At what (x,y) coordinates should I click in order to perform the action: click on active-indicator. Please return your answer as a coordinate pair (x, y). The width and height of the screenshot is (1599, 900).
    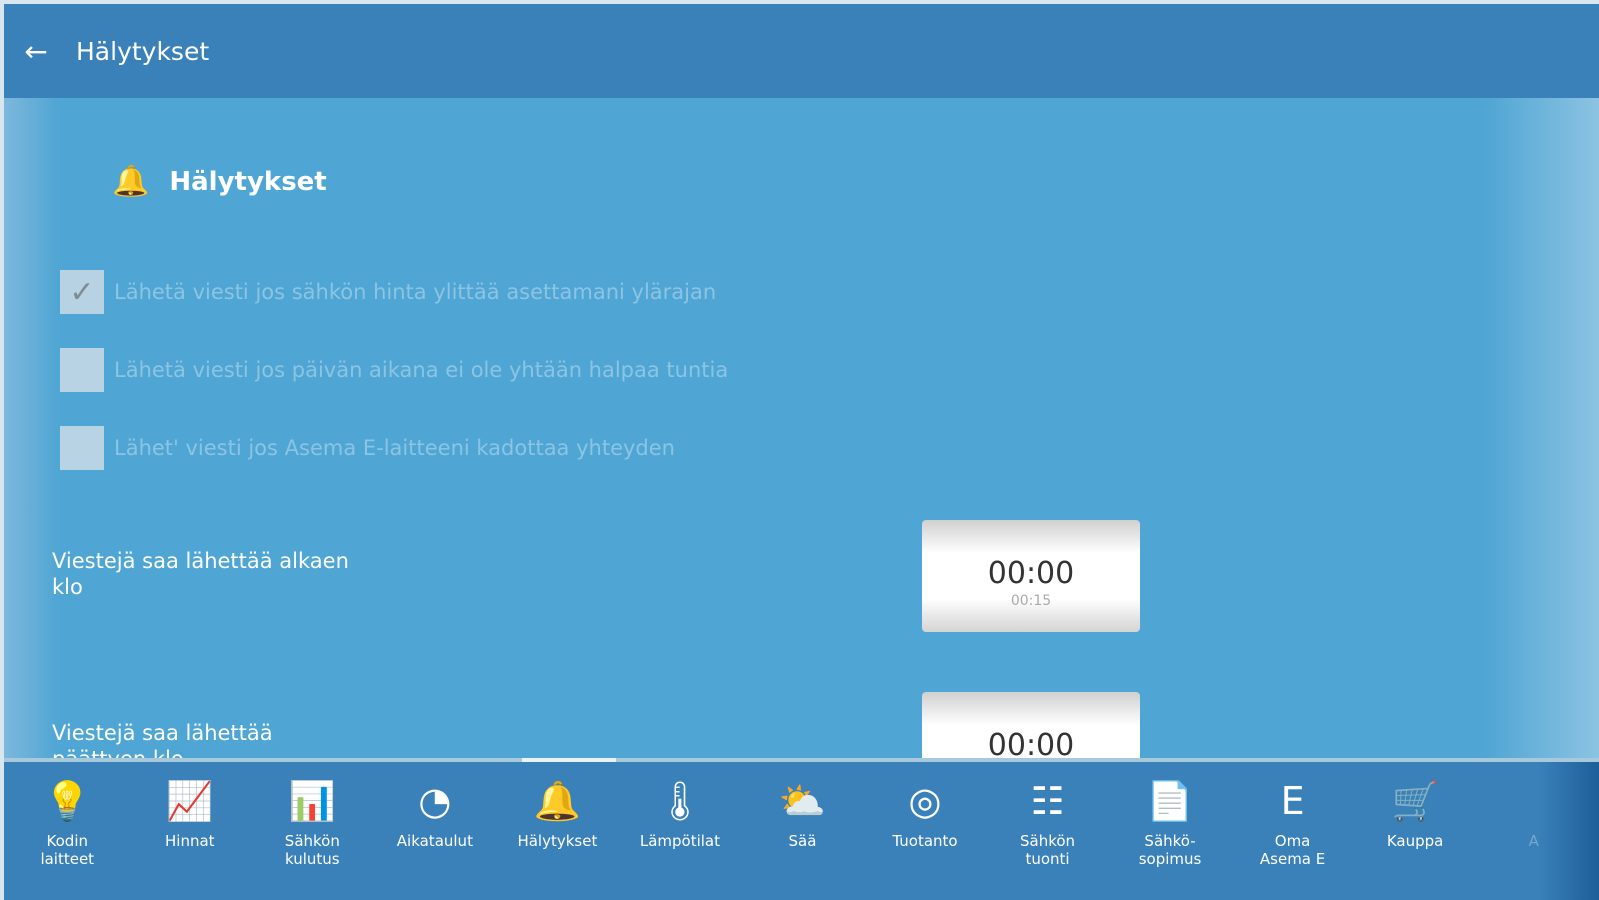
    Looking at the image, I should click on (569, 760).